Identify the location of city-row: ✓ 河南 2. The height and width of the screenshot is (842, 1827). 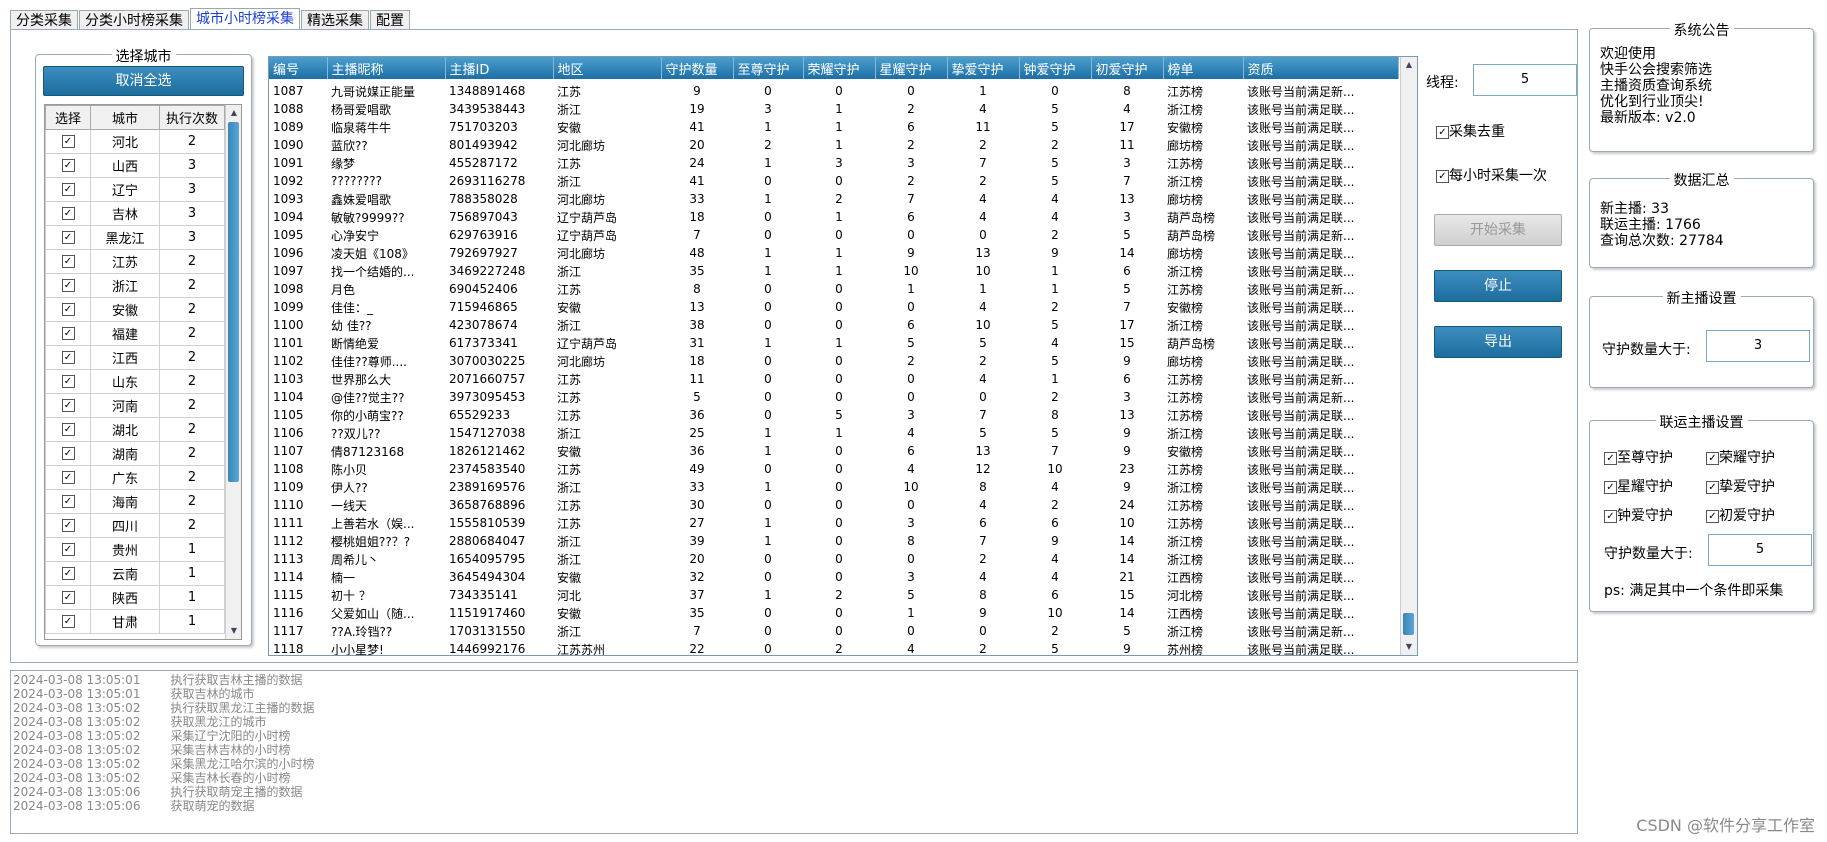
(135, 405).